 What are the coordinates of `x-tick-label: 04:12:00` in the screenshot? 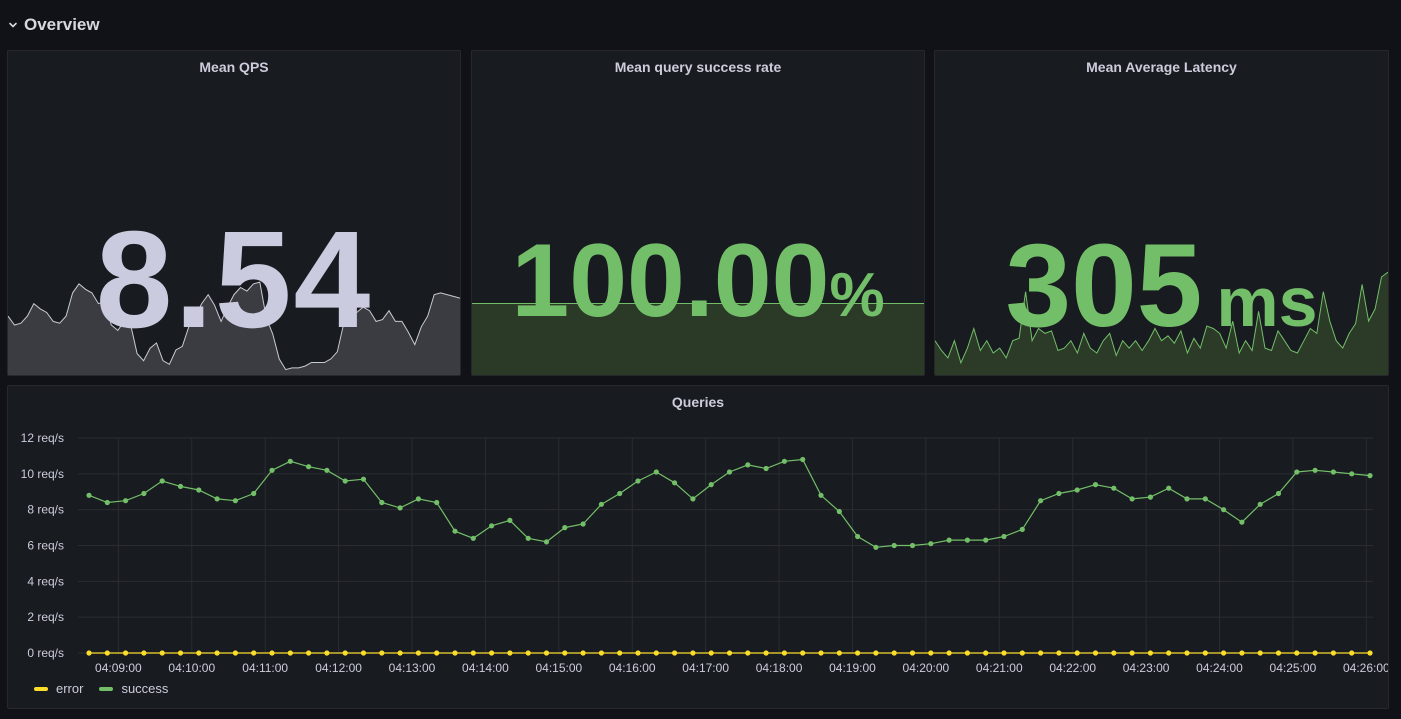 It's located at (338, 668).